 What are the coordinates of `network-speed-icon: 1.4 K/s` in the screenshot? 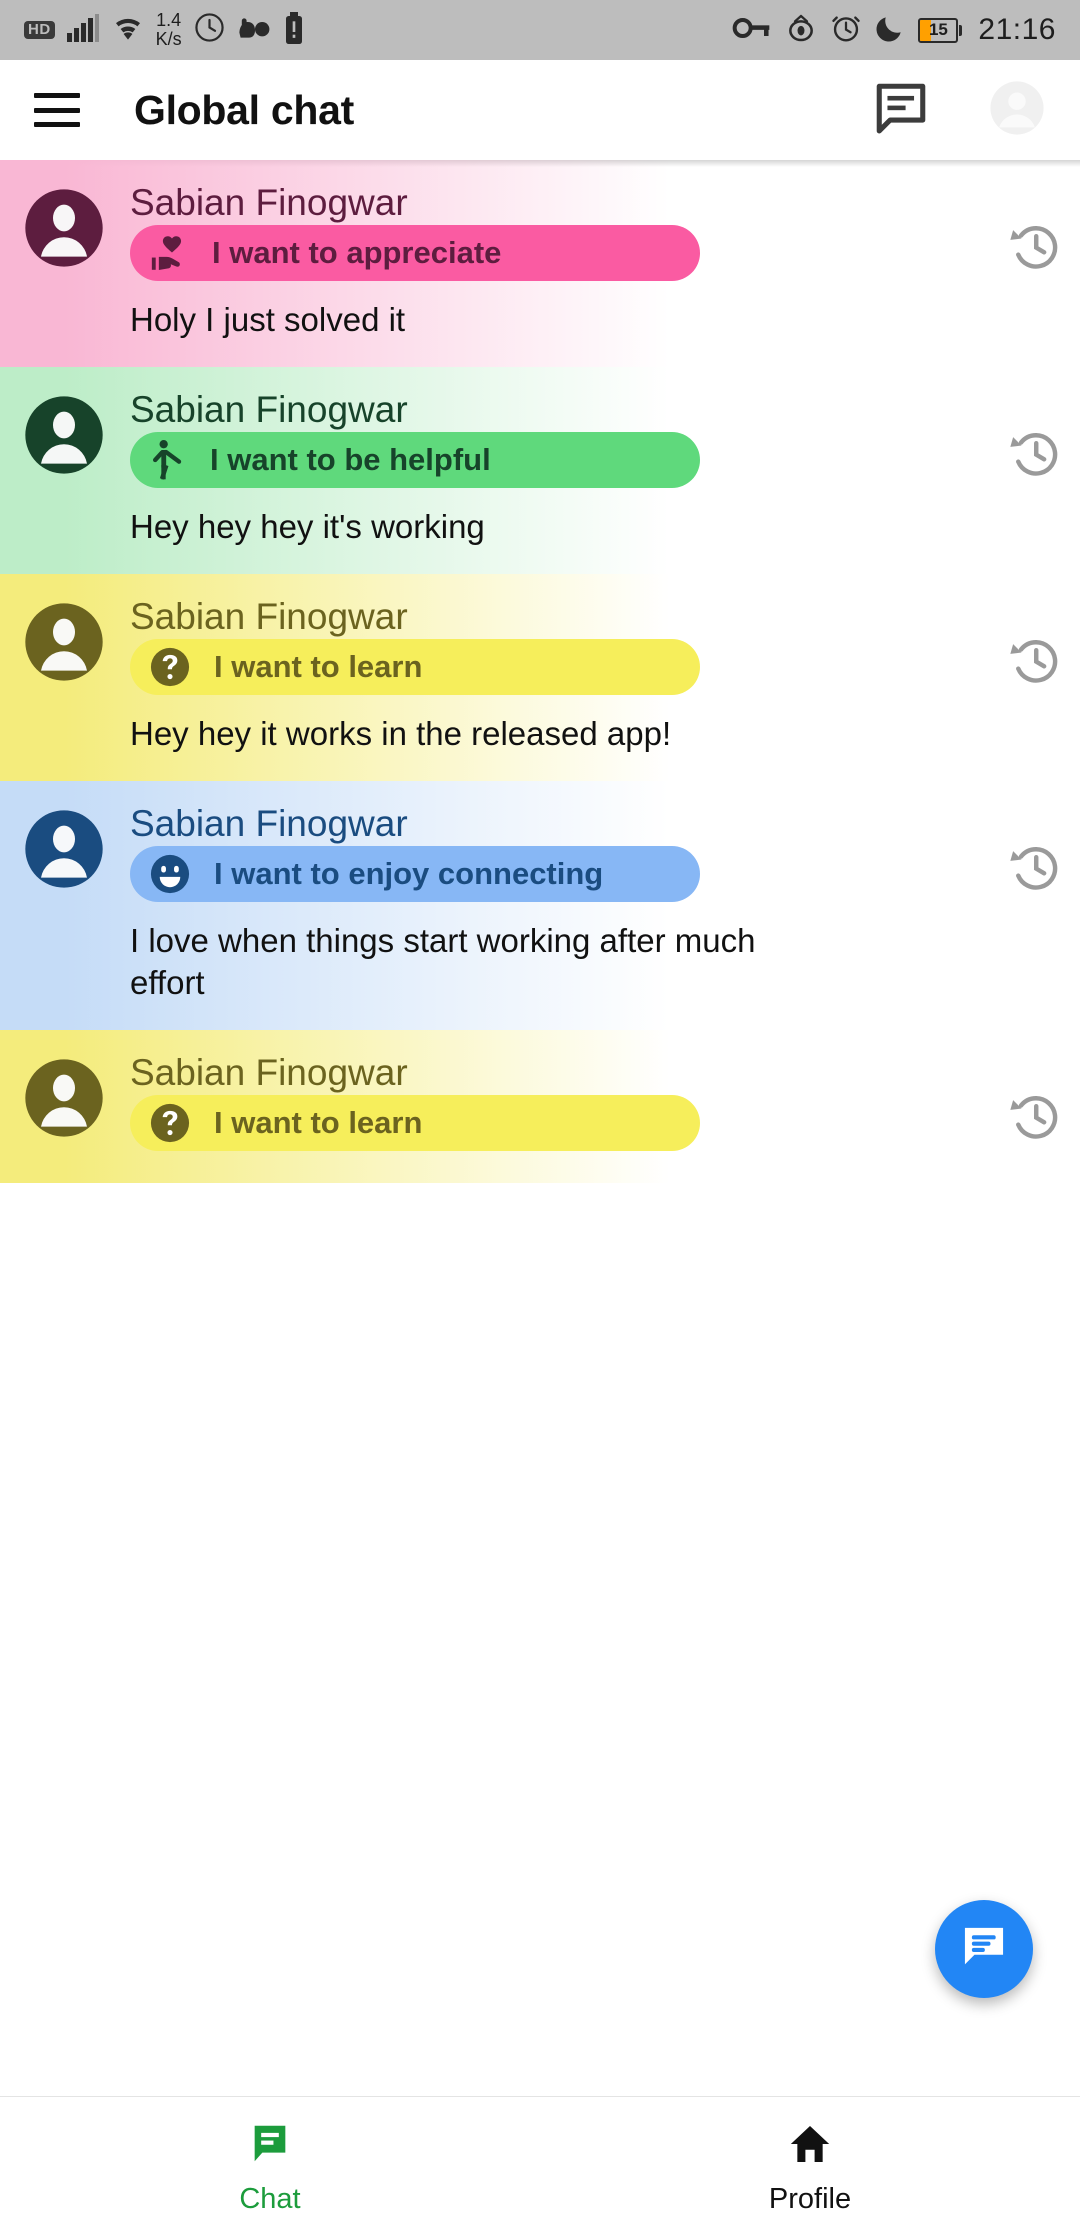 It's located at (168, 29).